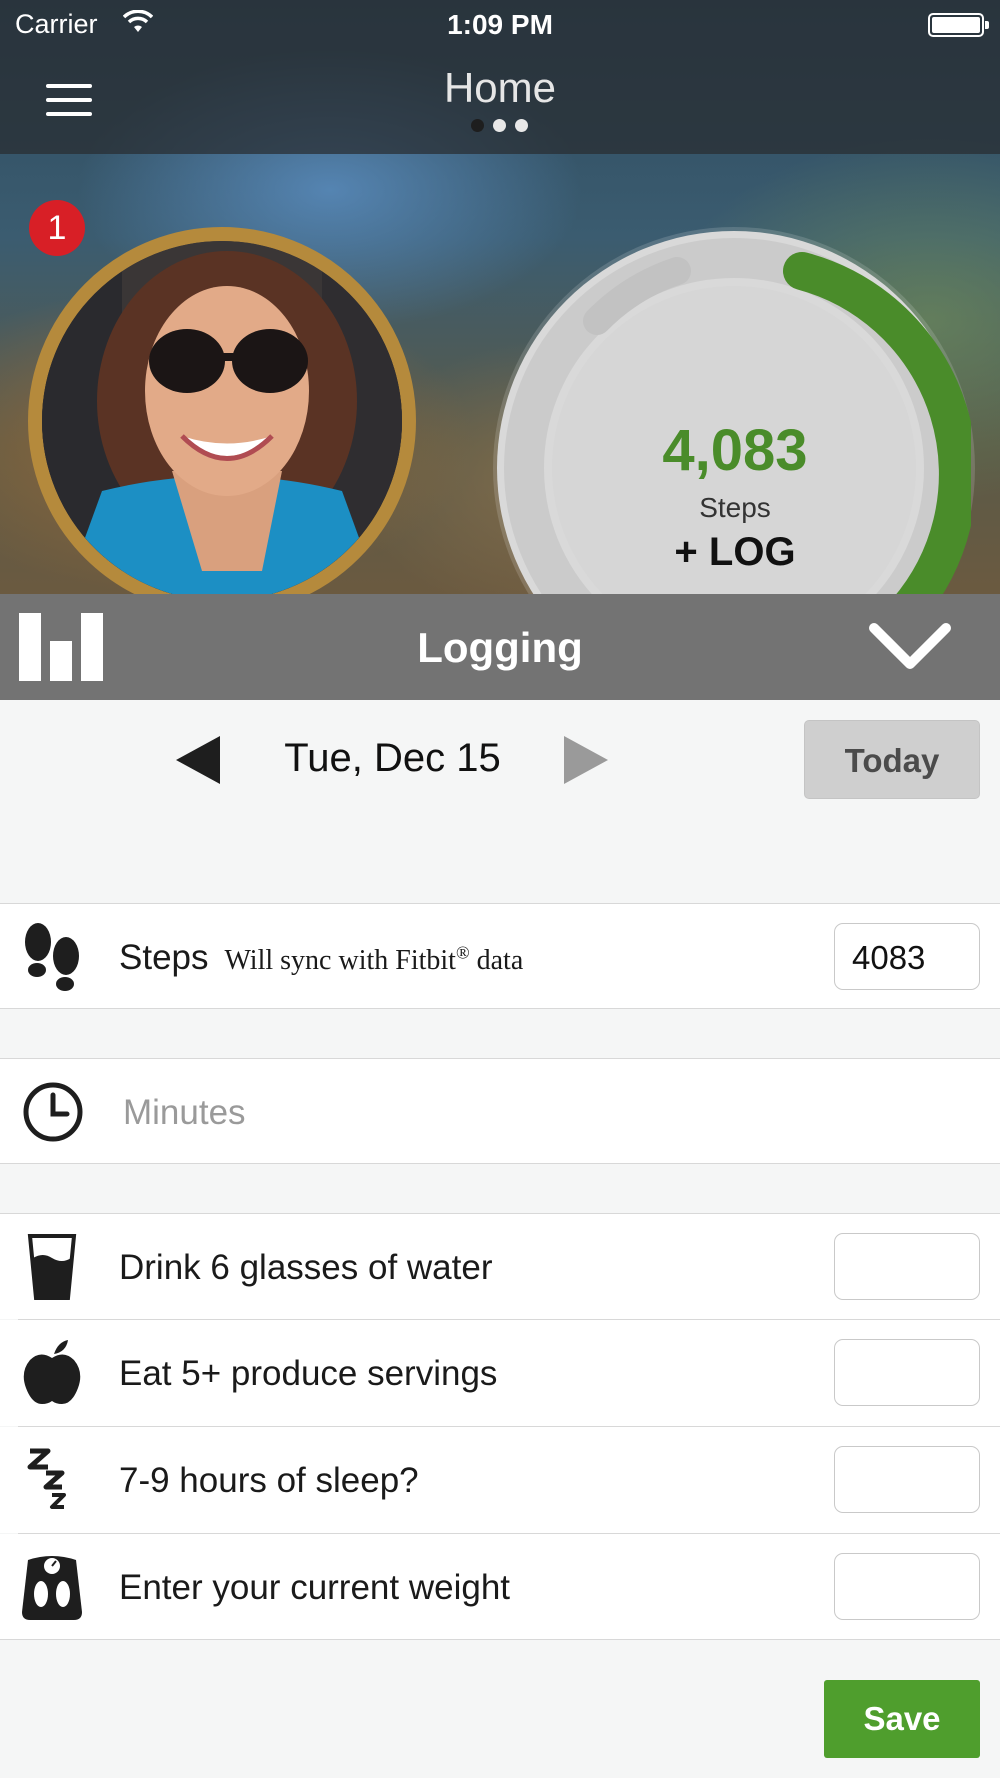 The height and width of the screenshot is (1778, 1000). I want to click on minutes-field: Minutes, so click(184, 1113).